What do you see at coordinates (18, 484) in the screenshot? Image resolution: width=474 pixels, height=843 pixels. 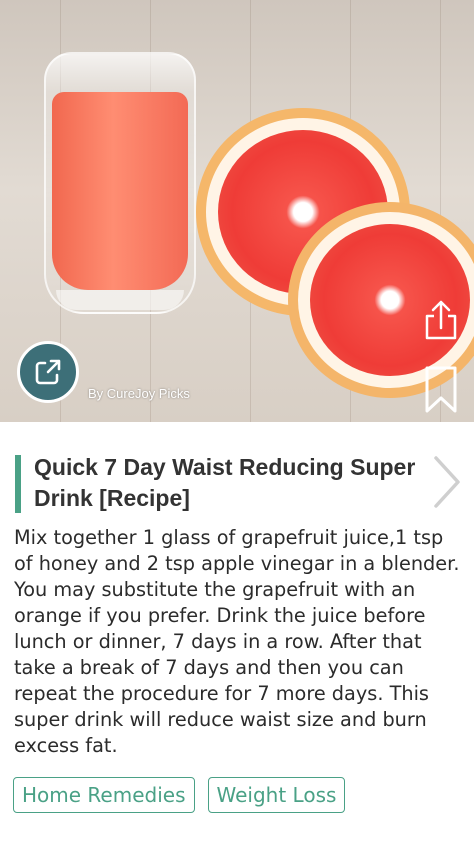 I see `title-accent-bar` at bounding box center [18, 484].